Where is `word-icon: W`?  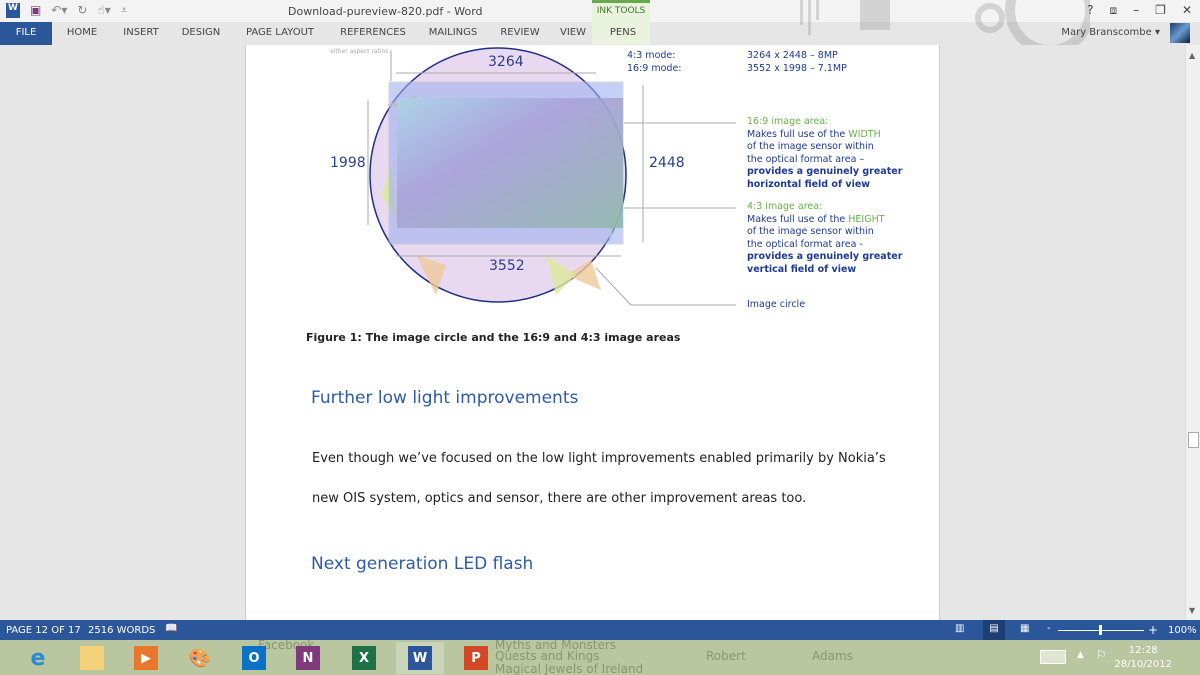
word-icon: W is located at coordinates (420, 658).